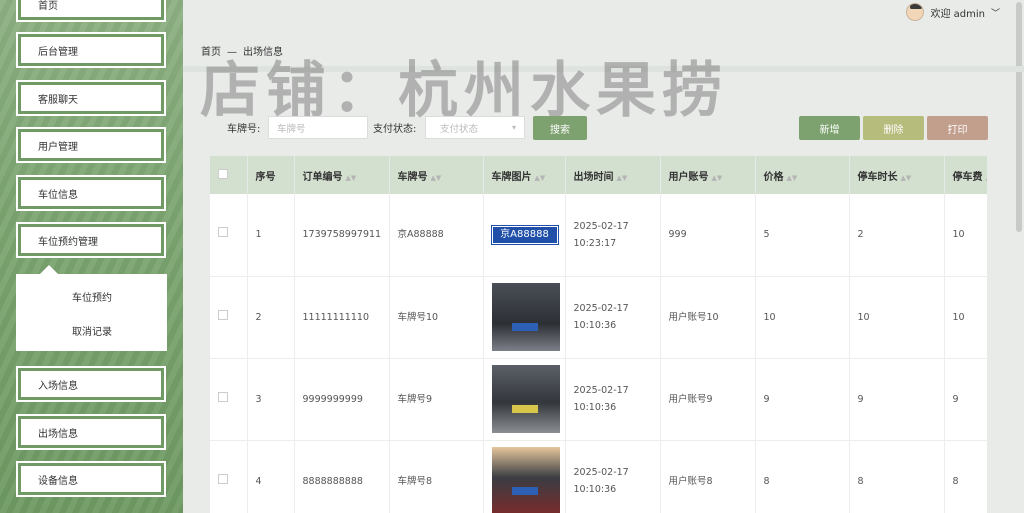  What do you see at coordinates (560, 128) in the screenshot?
I see `search-button: 搜索` at bounding box center [560, 128].